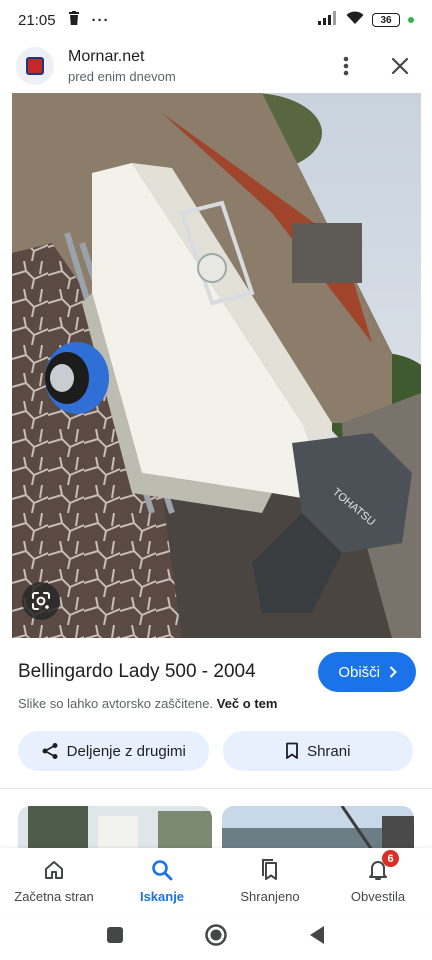  Describe the element at coordinates (215, 751) in the screenshot. I see `result-actions: Deljenje z drugimi Shrani` at that location.